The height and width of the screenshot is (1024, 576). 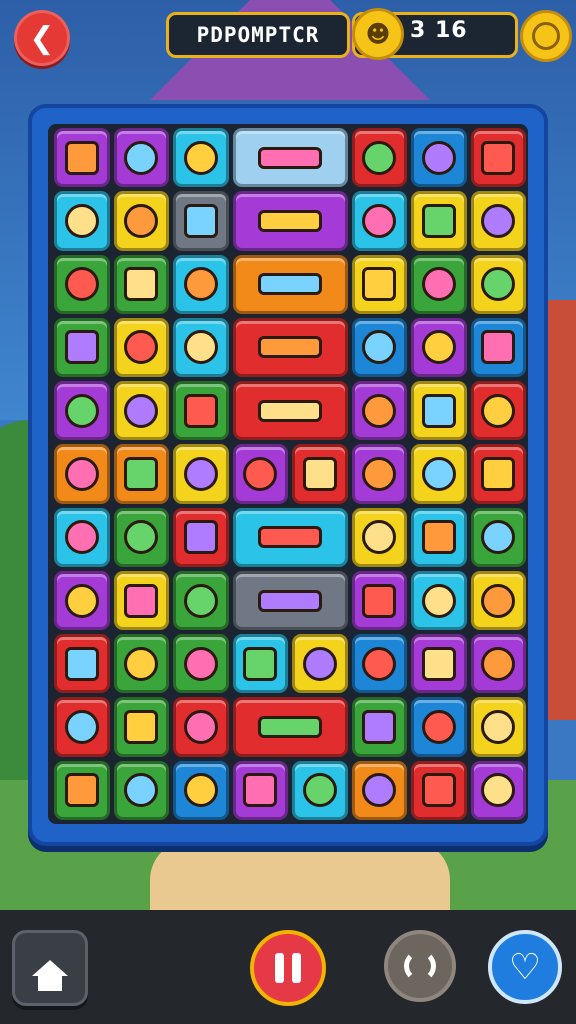 I want to click on tile-note-card, so click(x=82, y=664).